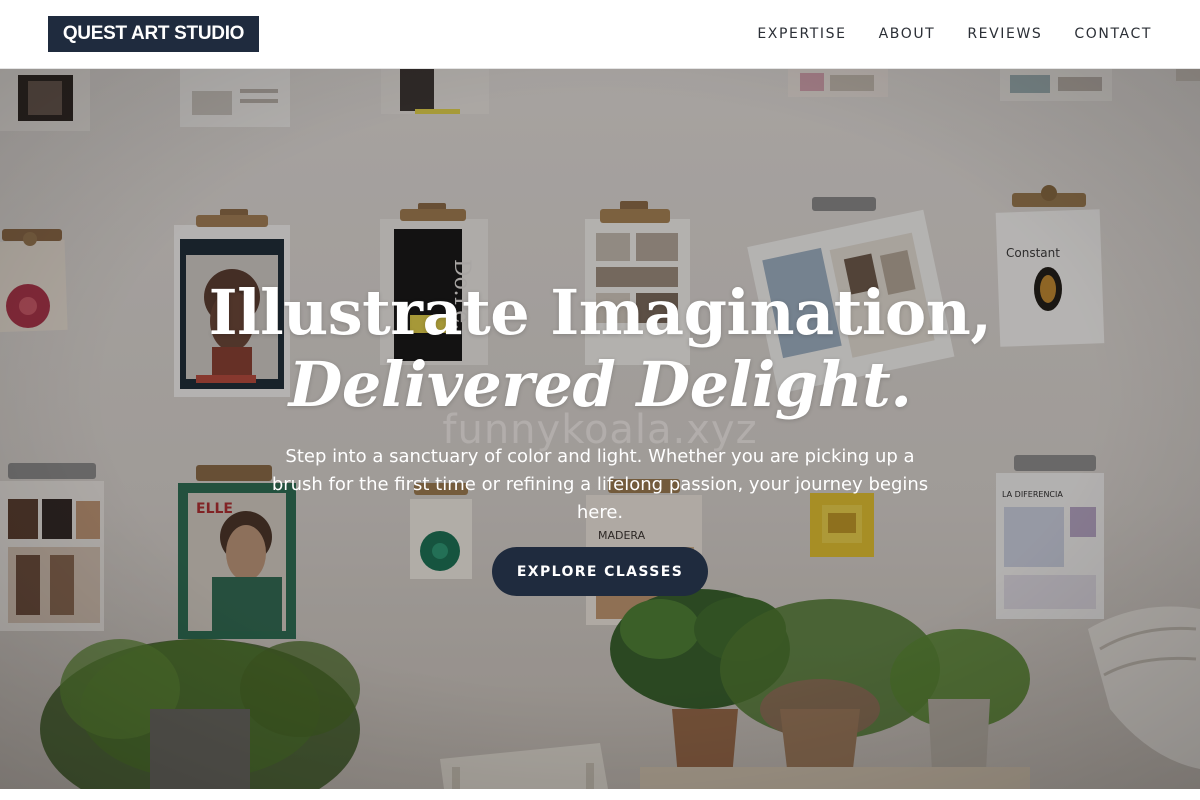  What do you see at coordinates (1004, 34) in the screenshot?
I see `nav-link-reviews: REVIEWS` at bounding box center [1004, 34].